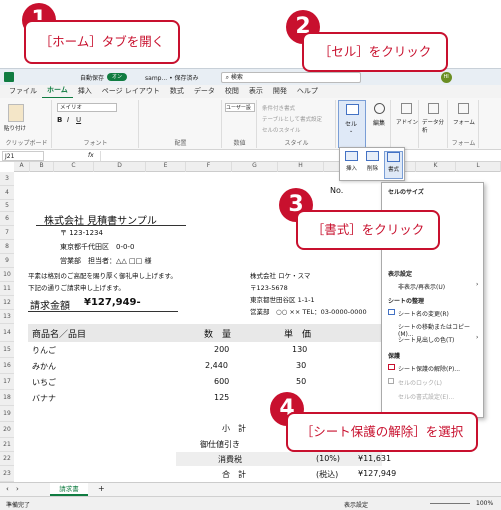  Describe the element at coordinates (166, 167) in the screenshot. I see `column-header: E` at that location.